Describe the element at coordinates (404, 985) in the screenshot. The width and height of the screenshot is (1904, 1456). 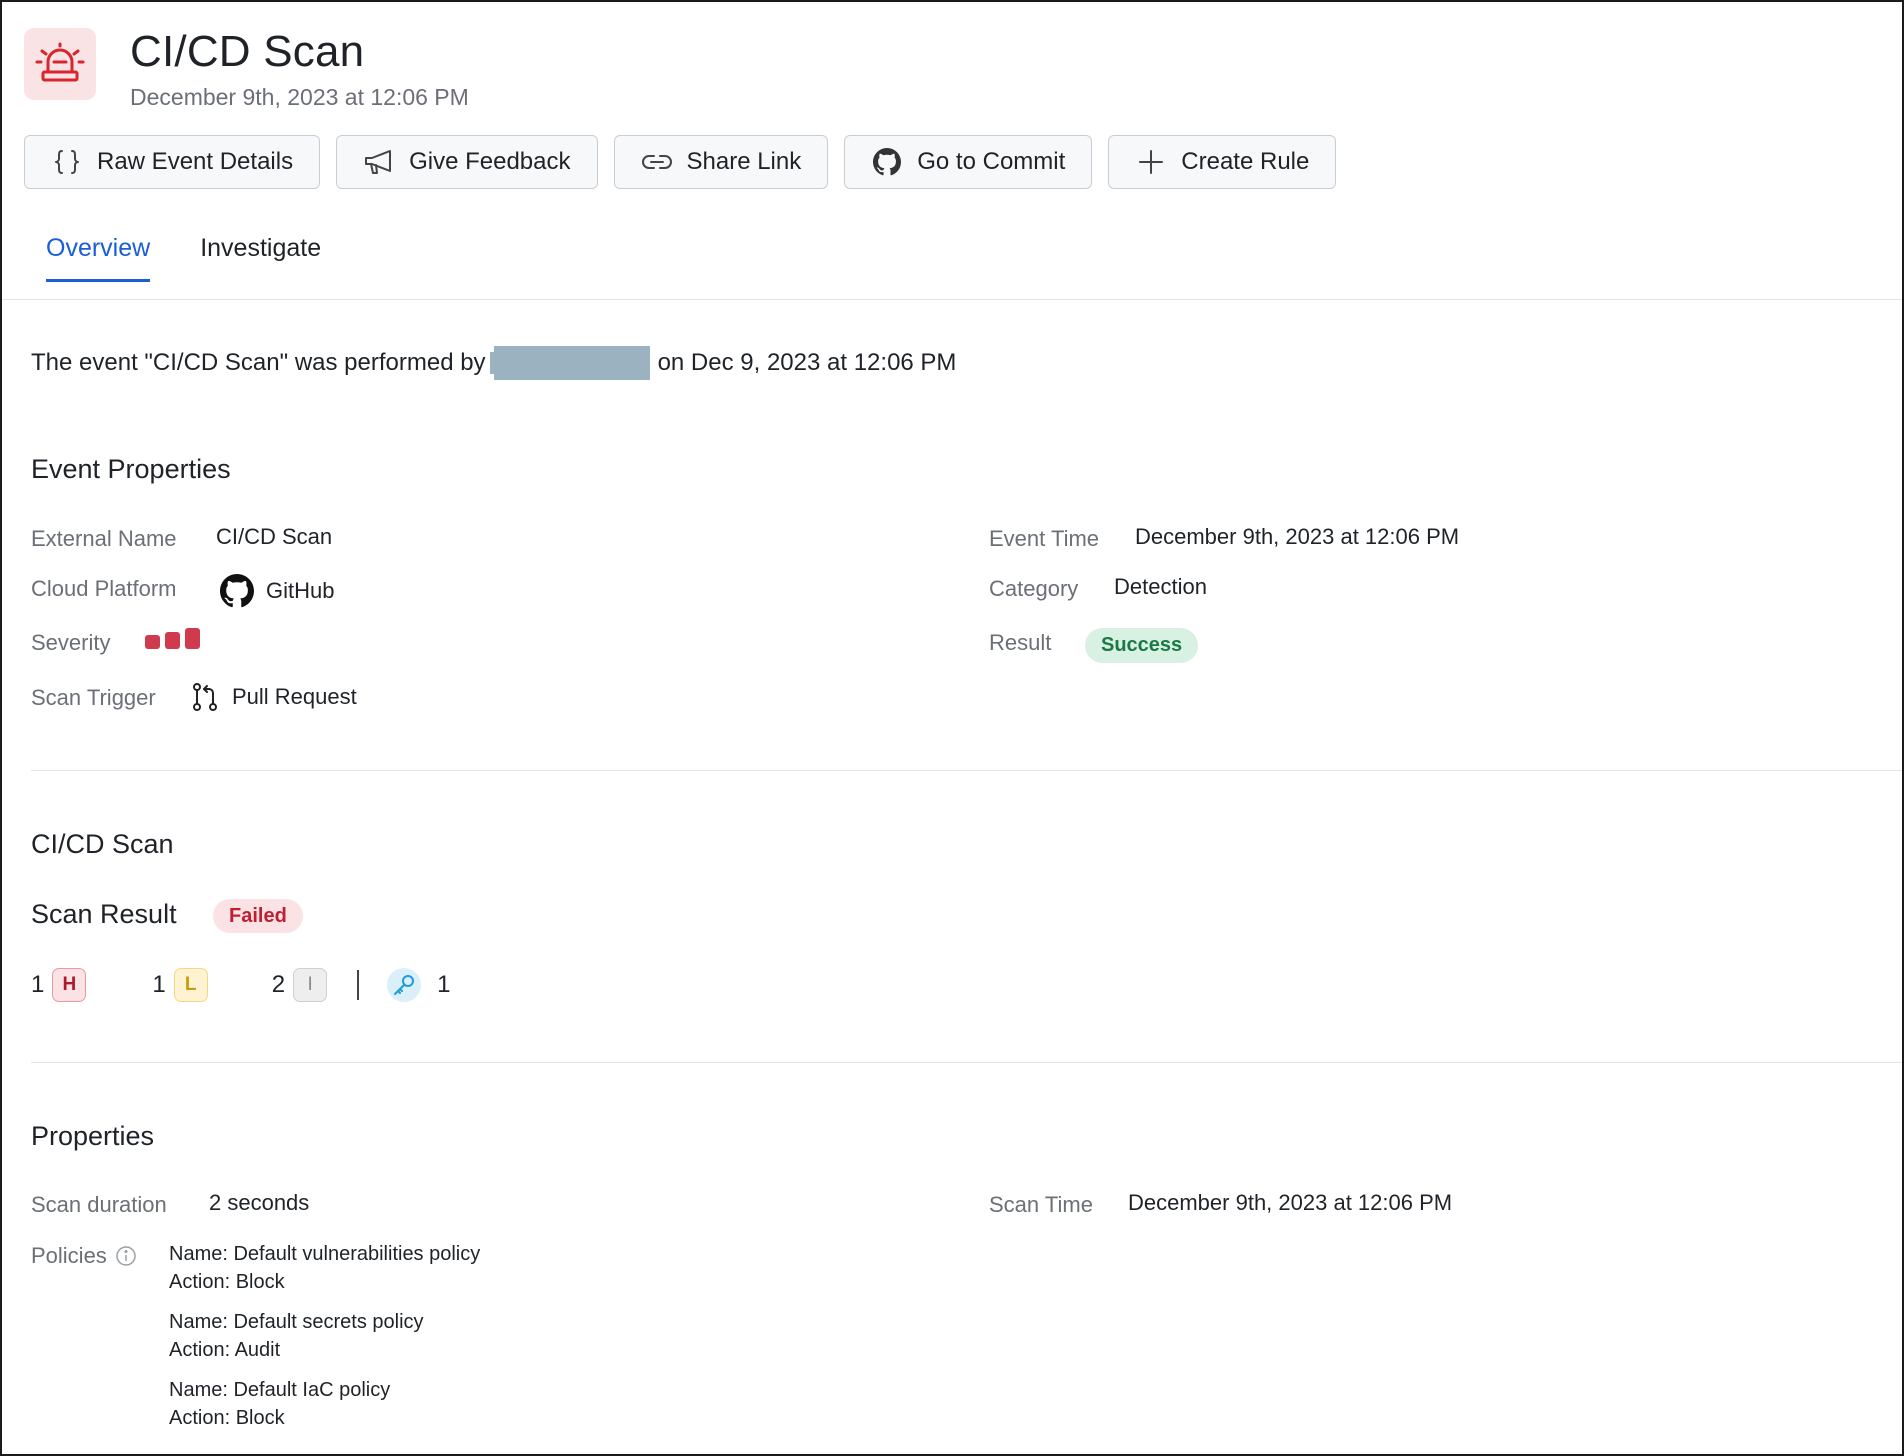
I see `key-icon` at that location.